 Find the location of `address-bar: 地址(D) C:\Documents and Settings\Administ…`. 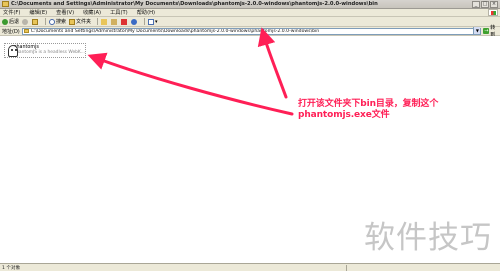

address-bar: 地址(D) C:\Documents and Settings\Administ… is located at coordinates (250, 31).